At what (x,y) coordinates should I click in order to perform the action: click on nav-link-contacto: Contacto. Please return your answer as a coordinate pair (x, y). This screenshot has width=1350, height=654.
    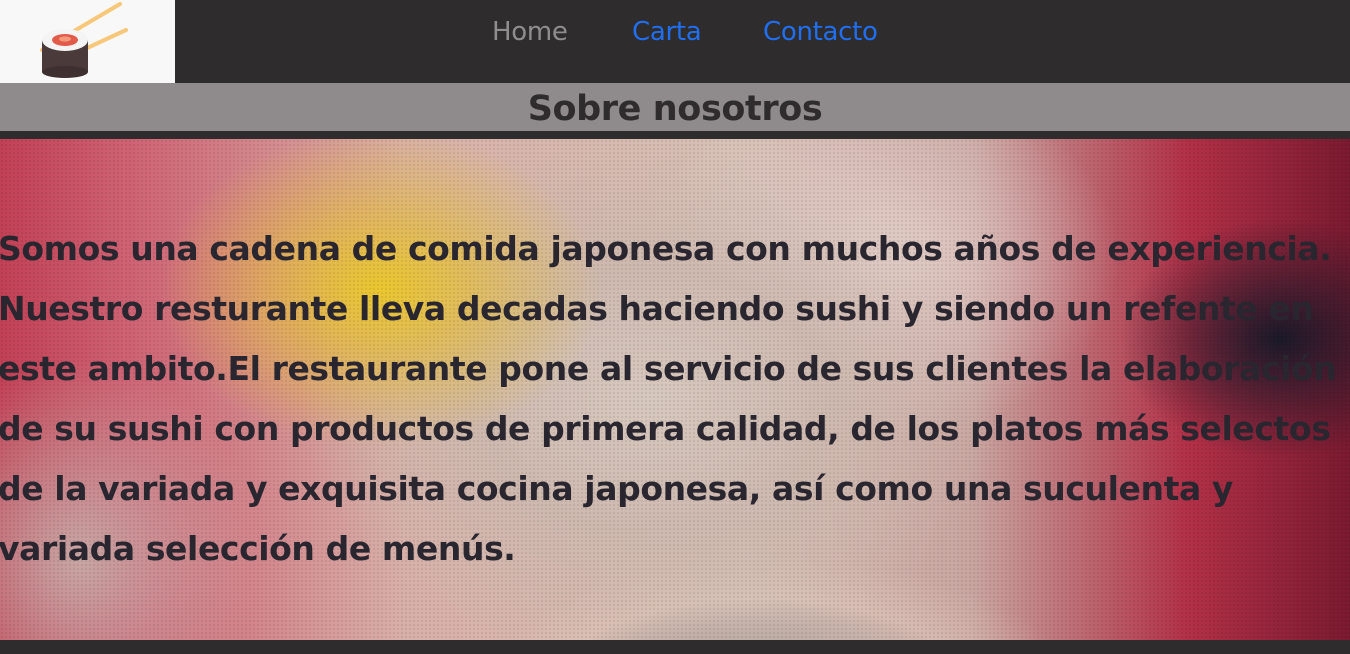
    Looking at the image, I should click on (820, 32).